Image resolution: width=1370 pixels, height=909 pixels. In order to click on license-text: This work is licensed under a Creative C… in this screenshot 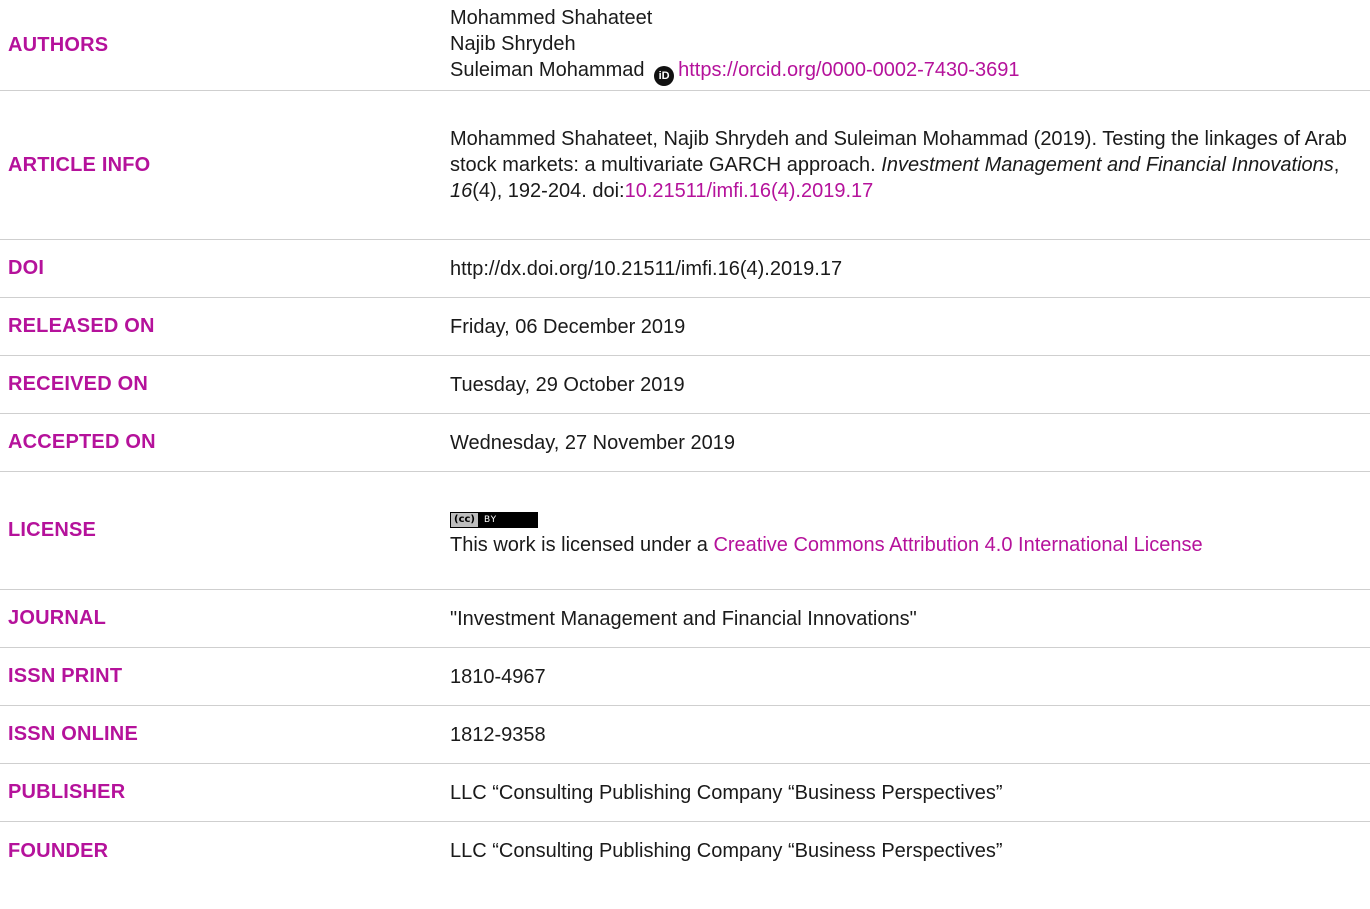, I will do `click(900, 545)`.